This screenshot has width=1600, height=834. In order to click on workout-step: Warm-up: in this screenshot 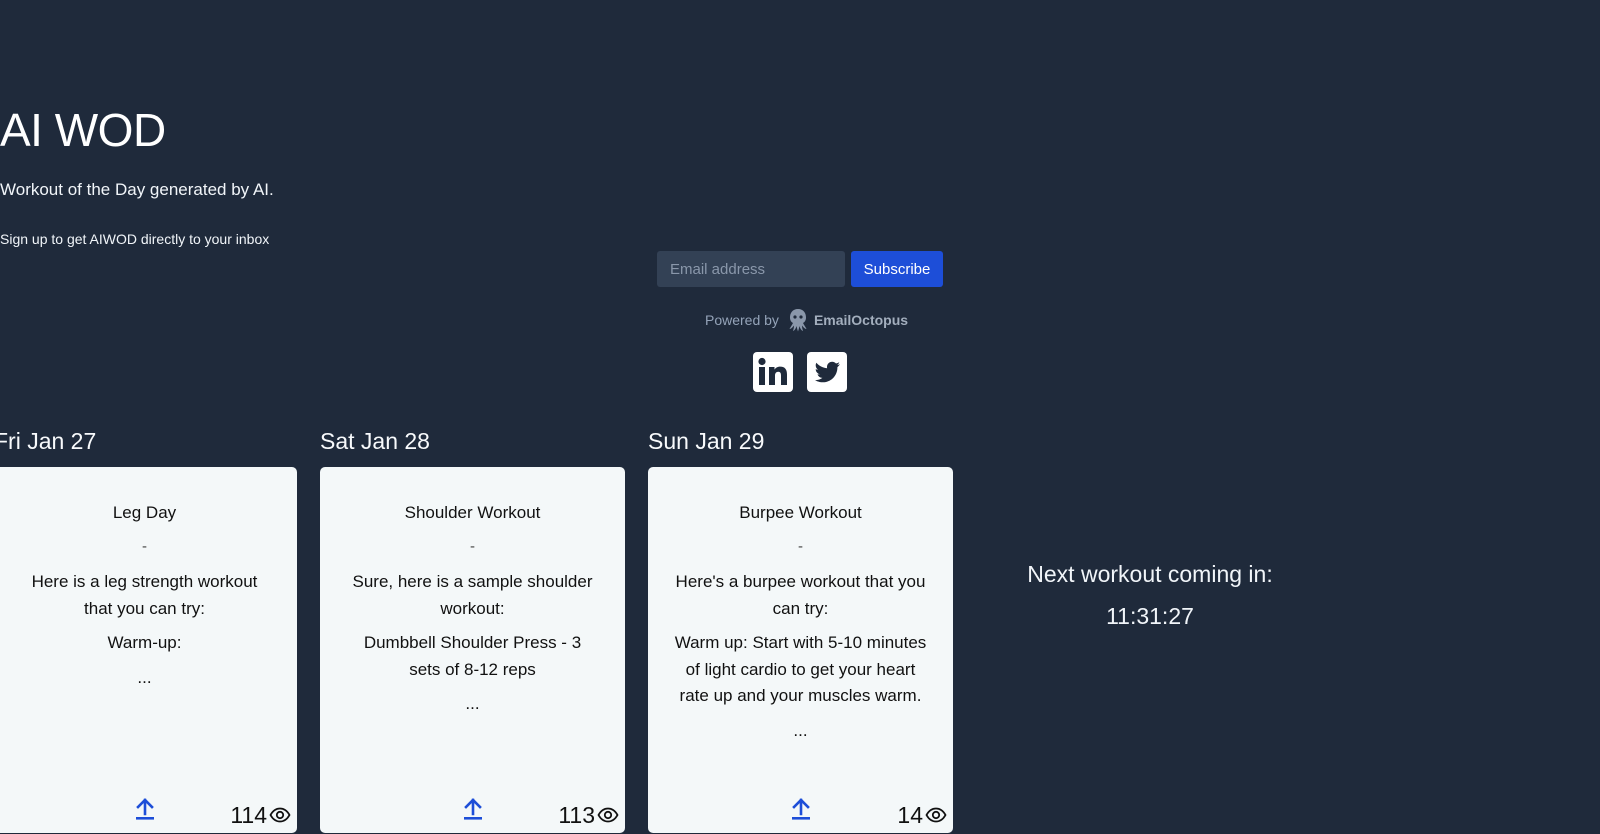, I will do `click(144, 642)`.